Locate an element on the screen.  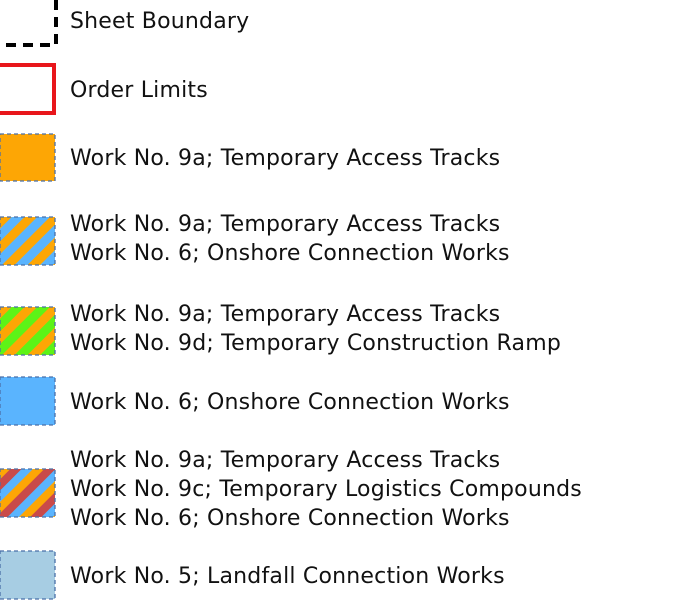
tricolor-striped-swatch is located at coordinates (28, 493).